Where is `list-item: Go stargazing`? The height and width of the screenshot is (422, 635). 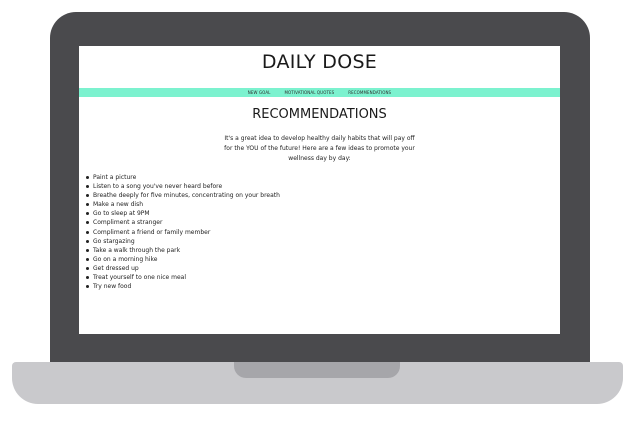
list-item: Go stargazing is located at coordinates (322, 241).